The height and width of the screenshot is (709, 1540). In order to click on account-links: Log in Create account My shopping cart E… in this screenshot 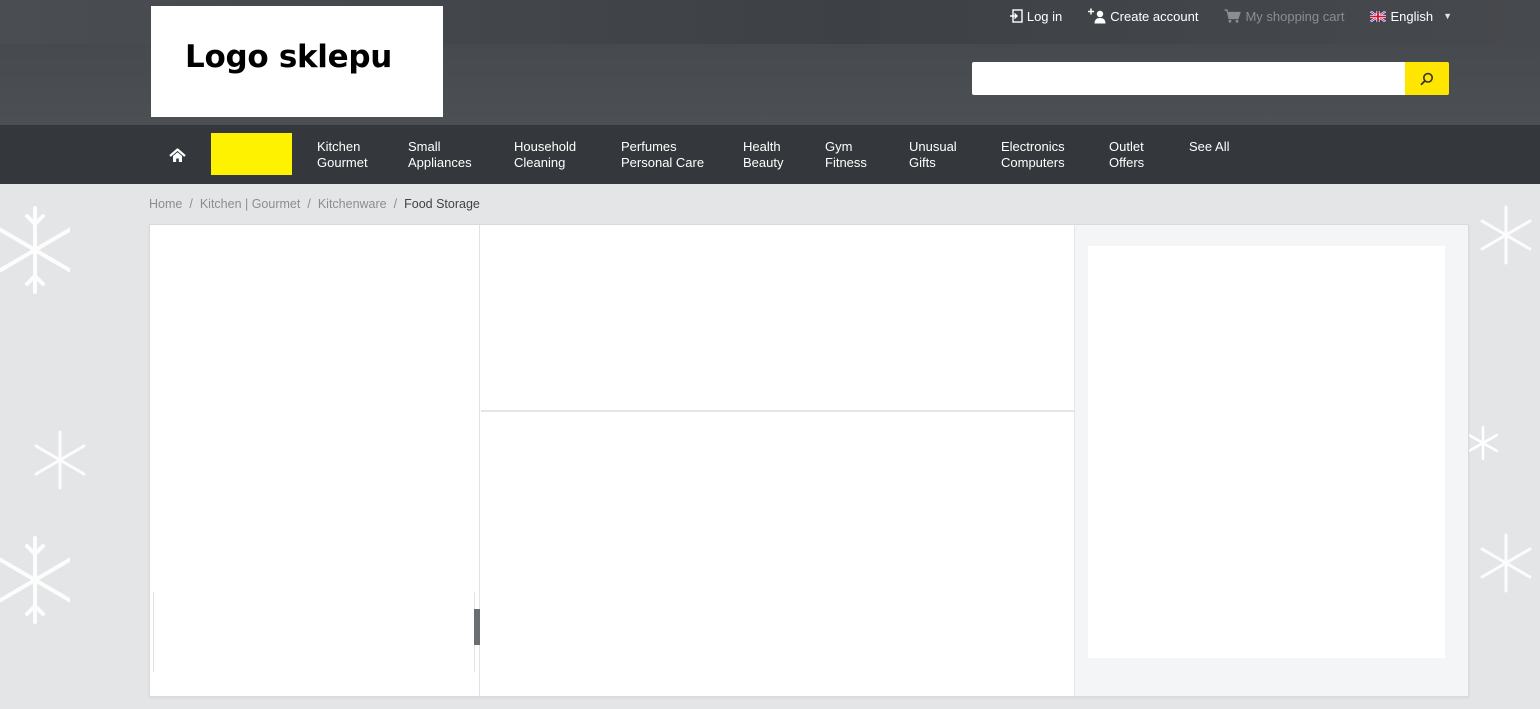, I will do `click(1230, 16)`.